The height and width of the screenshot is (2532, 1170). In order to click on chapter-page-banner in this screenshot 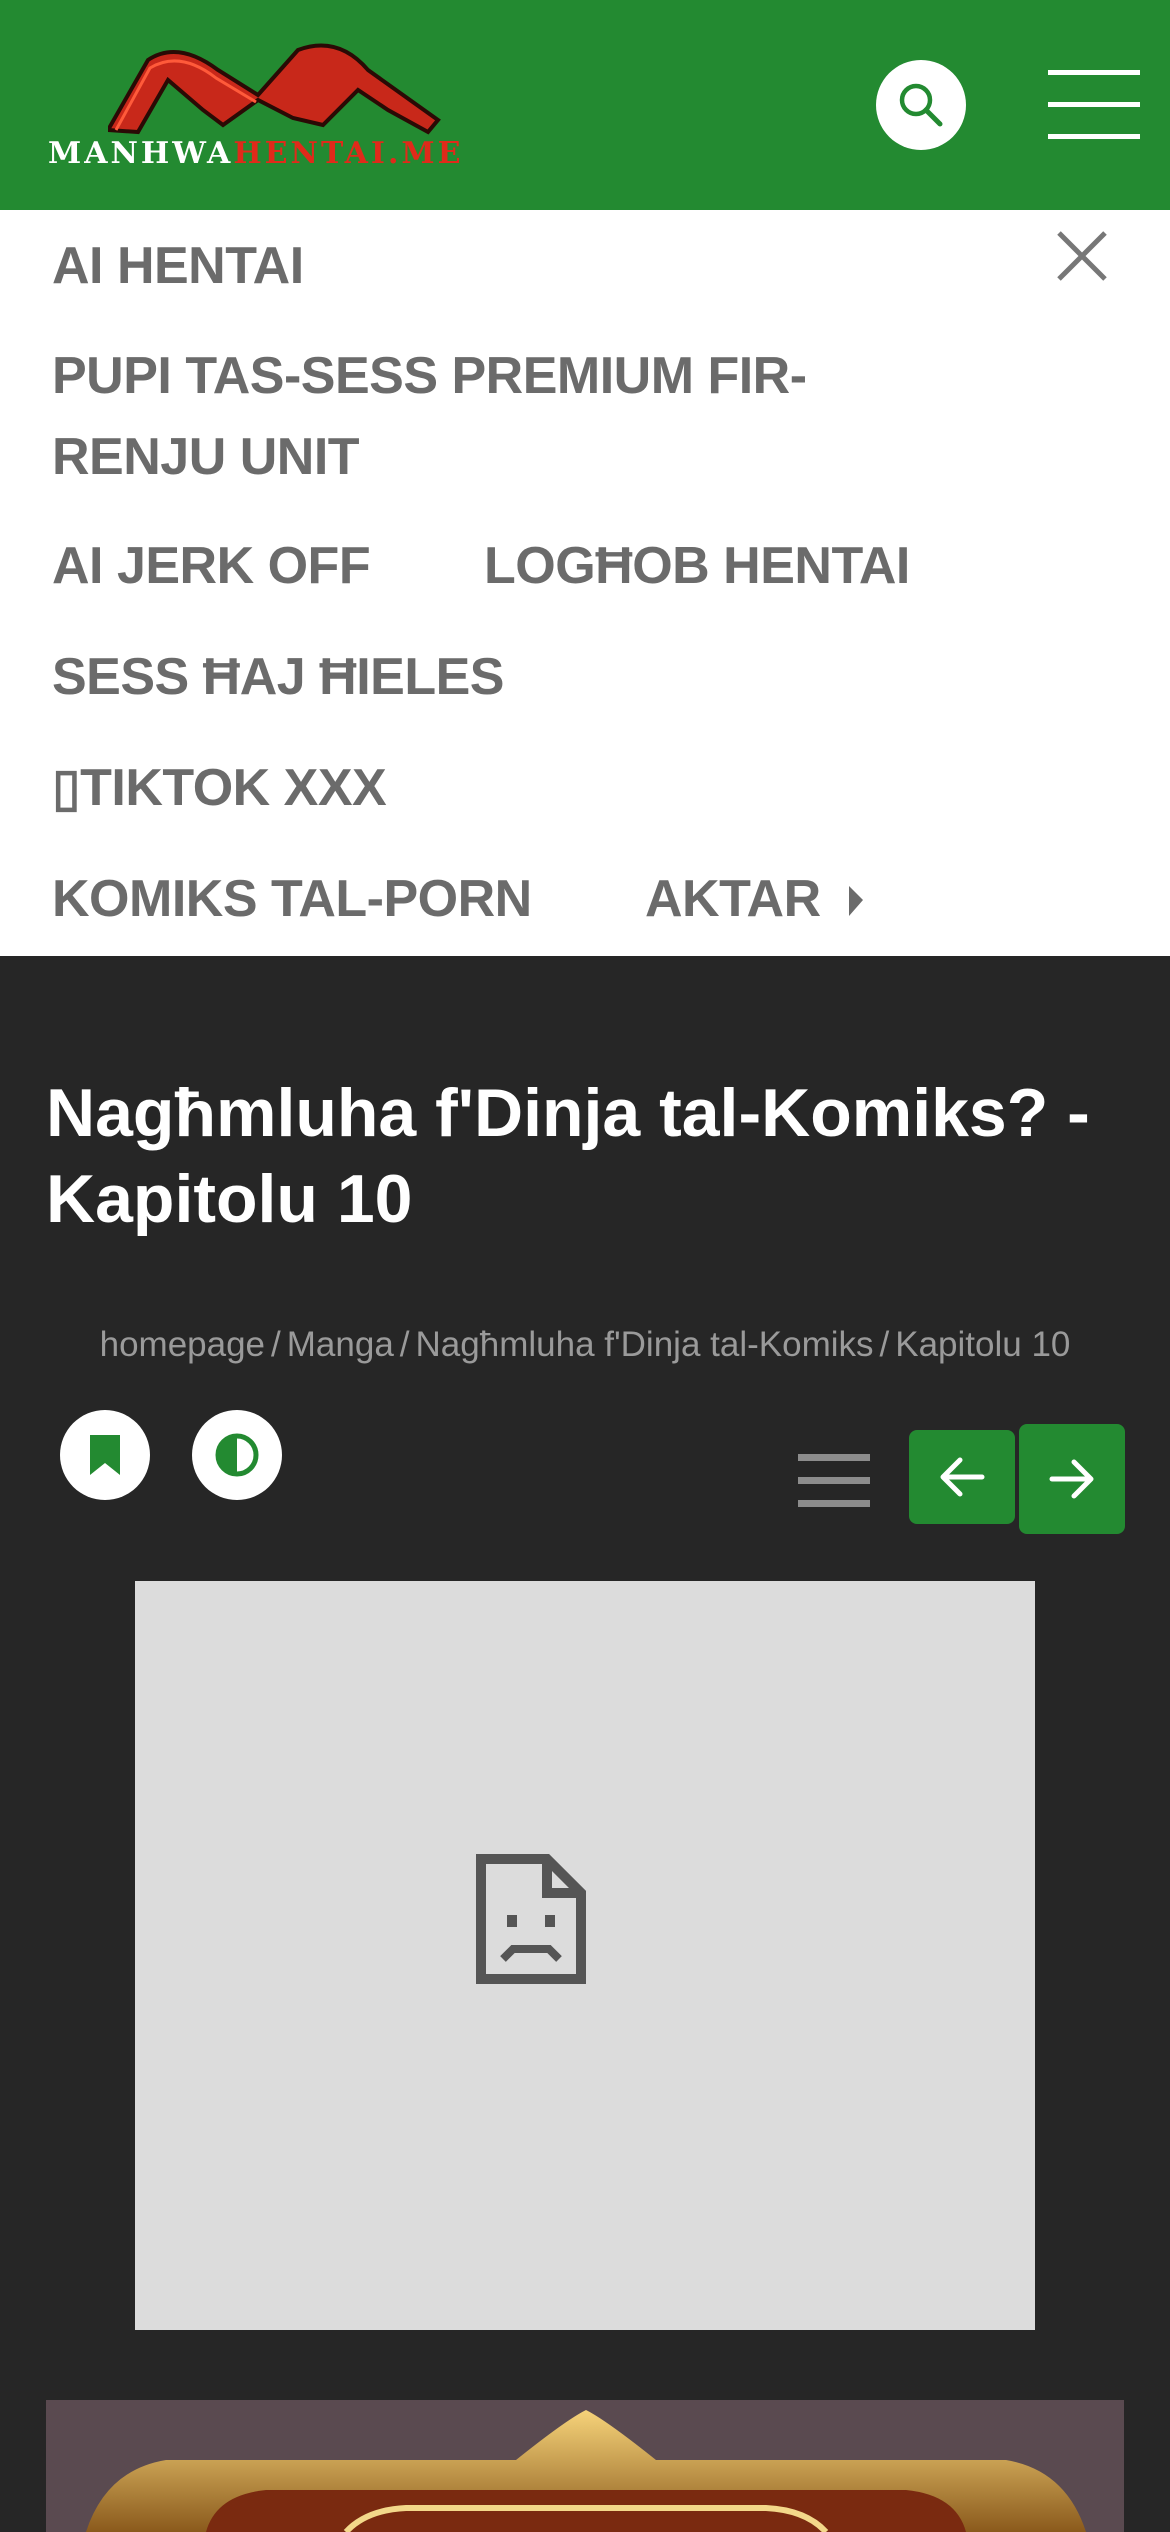, I will do `click(585, 2466)`.